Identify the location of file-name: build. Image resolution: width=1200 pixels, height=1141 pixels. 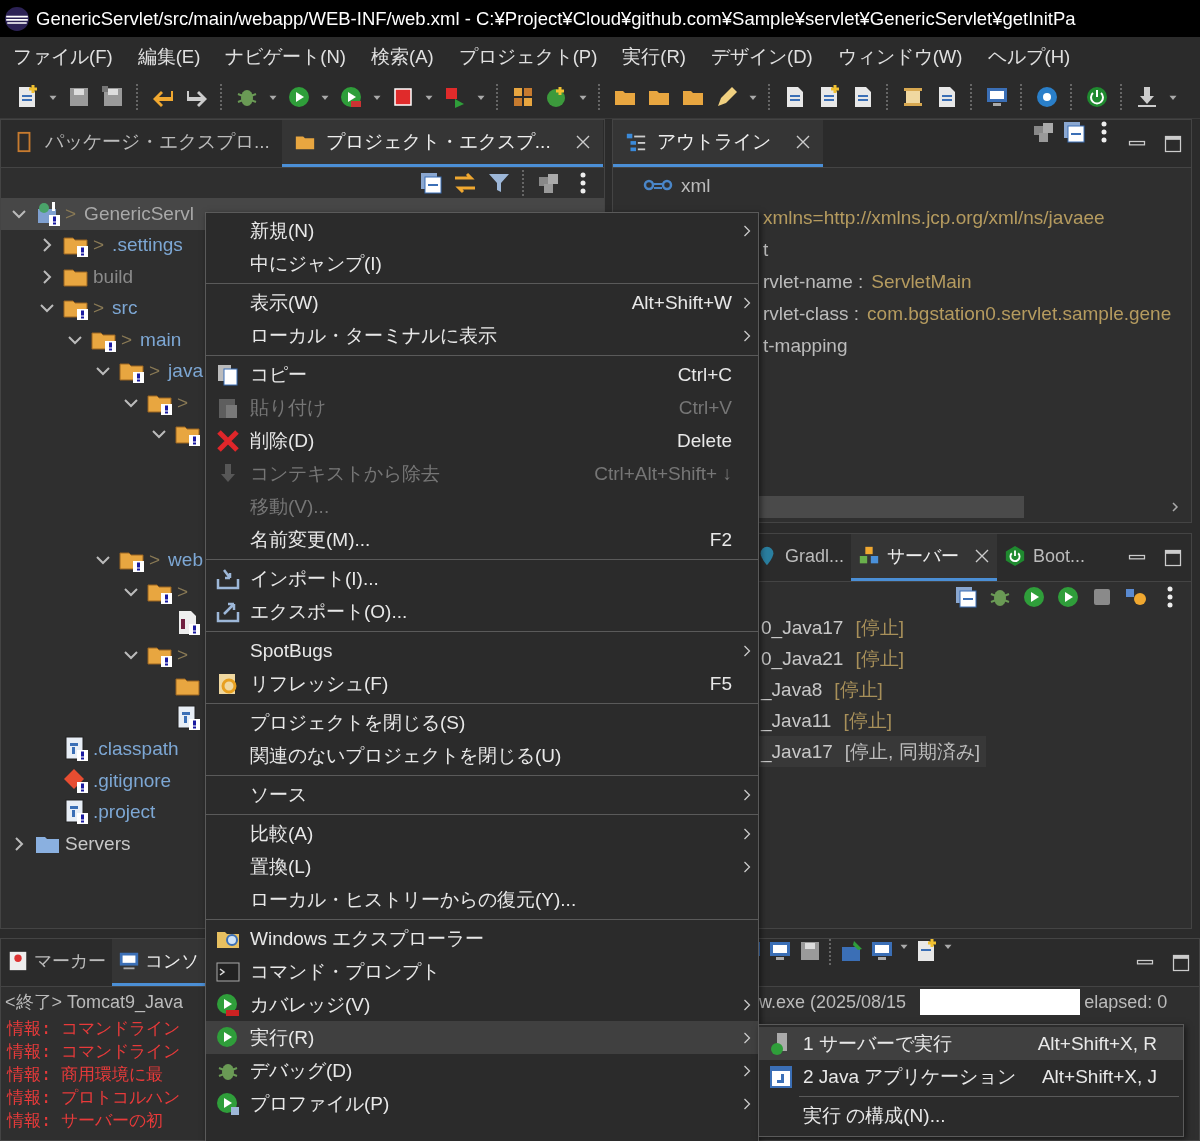
(113, 276).